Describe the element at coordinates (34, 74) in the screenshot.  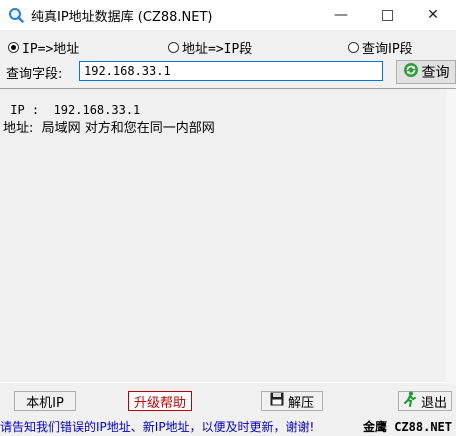
I see `query-field-label: 查询字段:` at that location.